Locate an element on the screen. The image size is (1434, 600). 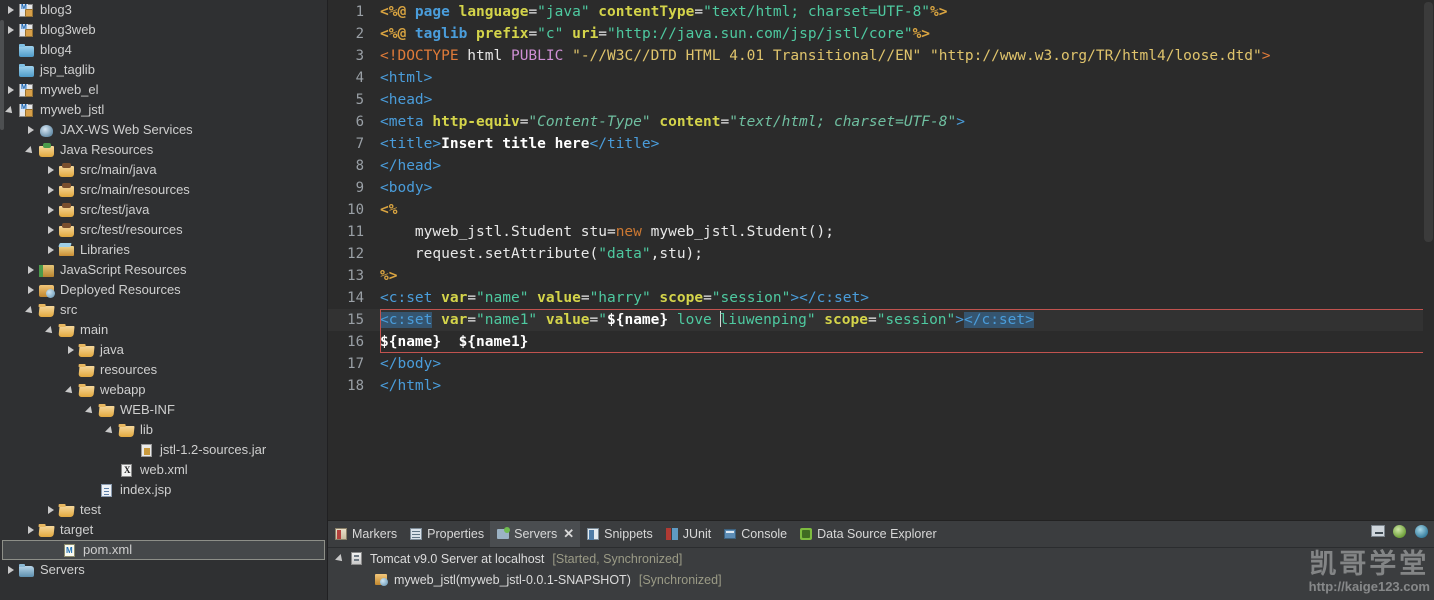
code-line: 17 </body> is located at coordinates (881, 364).